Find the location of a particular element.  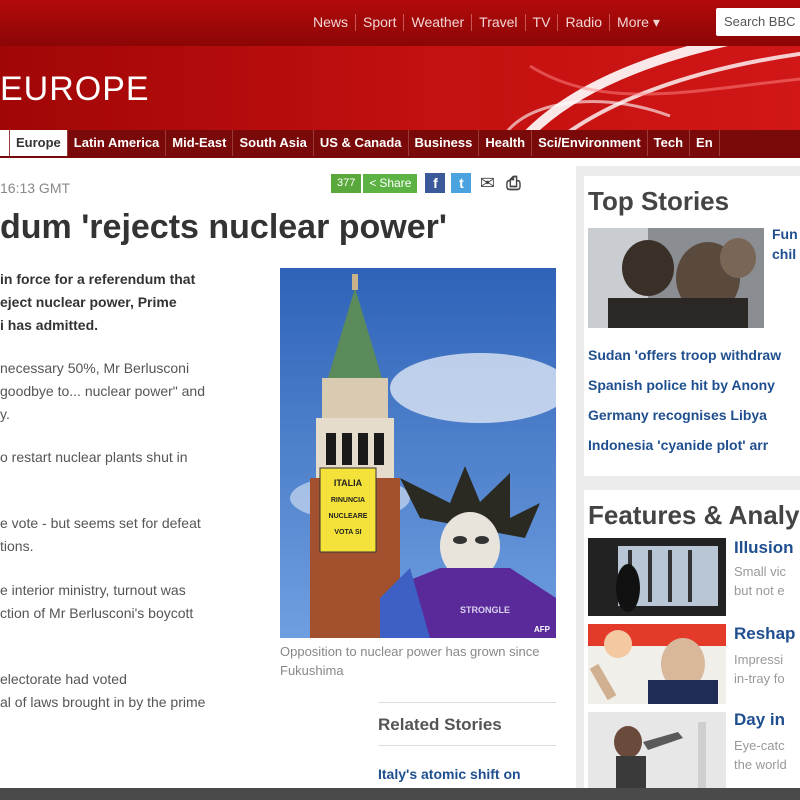

feature-image-day-in-pictures is located at coordinates (657, 750).